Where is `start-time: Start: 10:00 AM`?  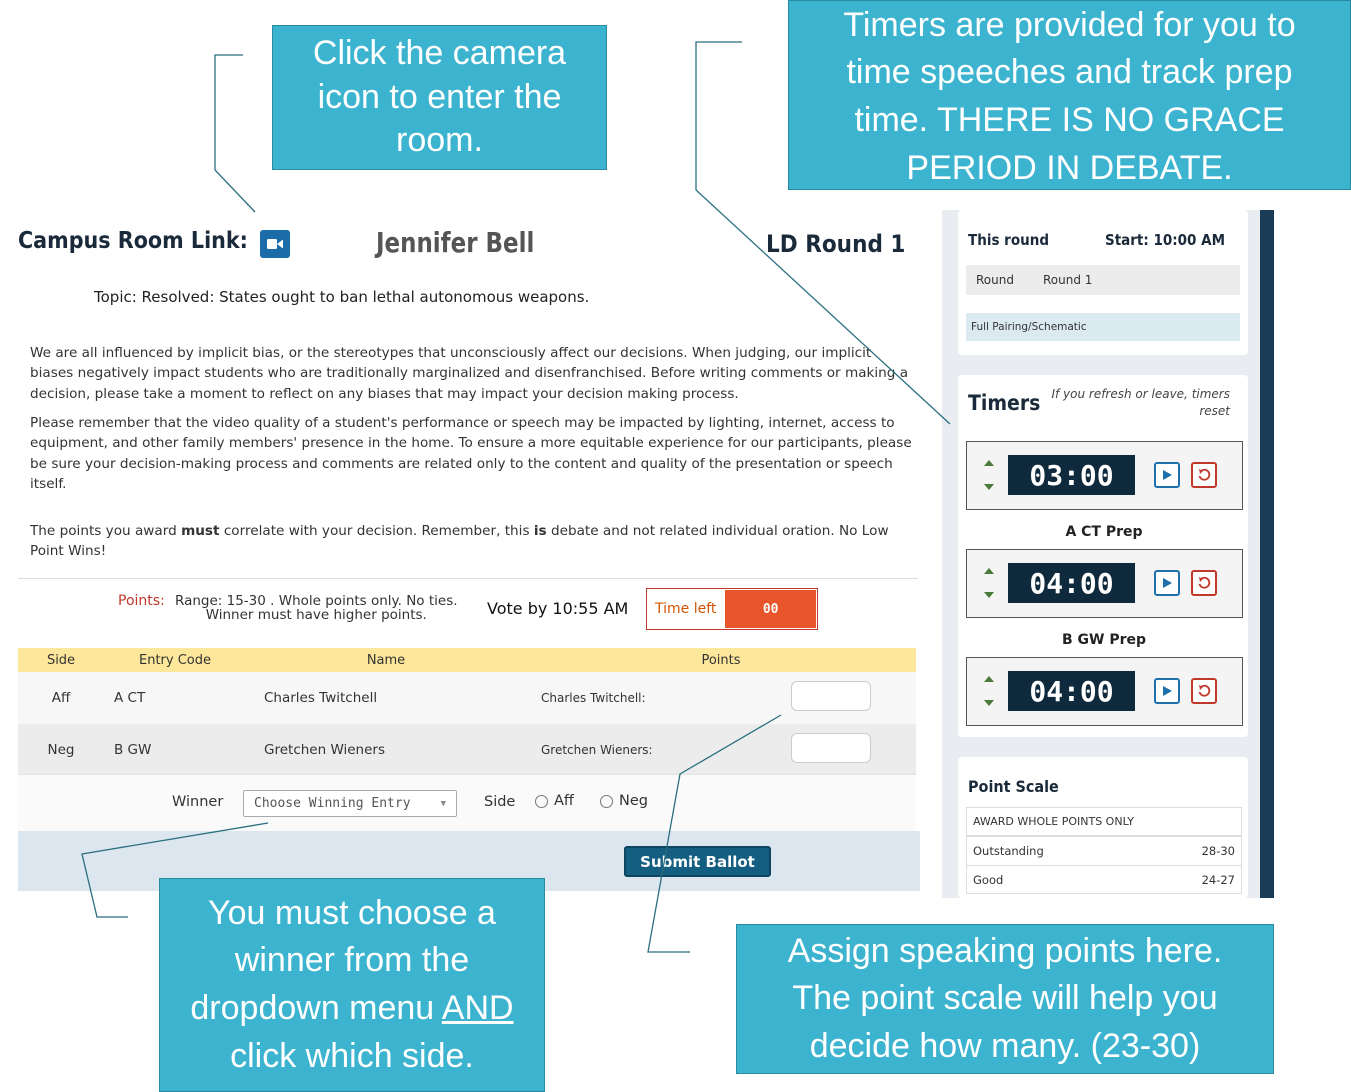 start-time: Start: 10:00 AM is located at coordinates (1165, 240).